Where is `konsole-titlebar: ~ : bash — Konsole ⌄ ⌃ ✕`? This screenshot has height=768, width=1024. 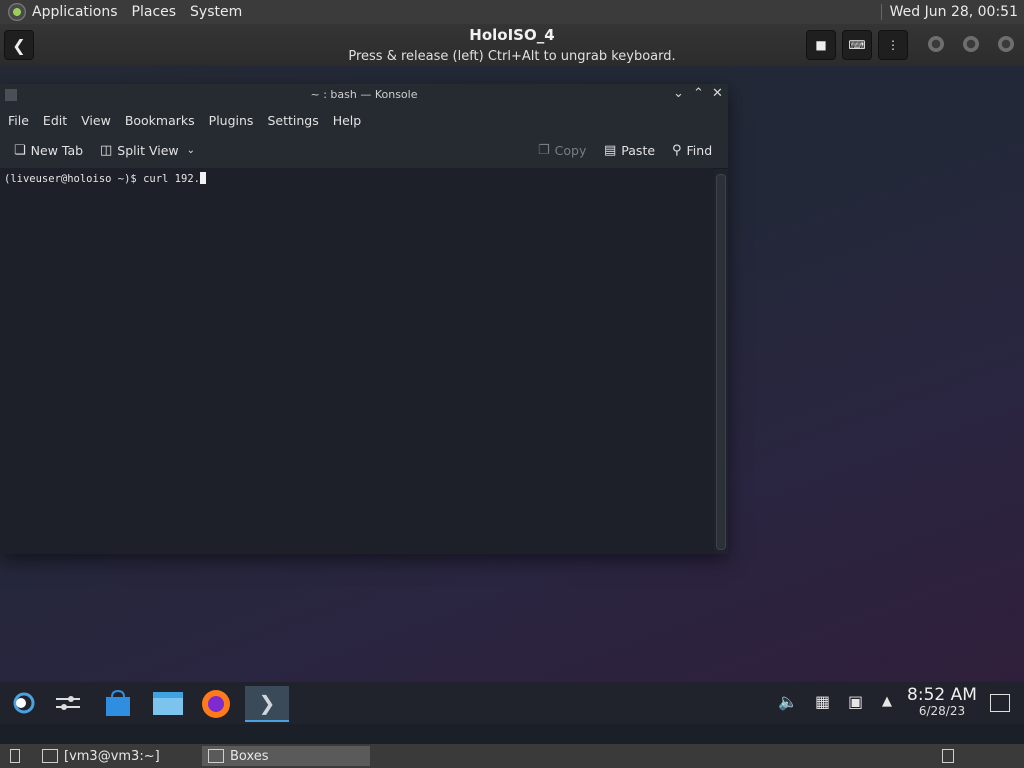 konsole-titlebar: ~ : bash — Konsole ⌄ ⌃ ✕ is located at coordinates (364, 95).